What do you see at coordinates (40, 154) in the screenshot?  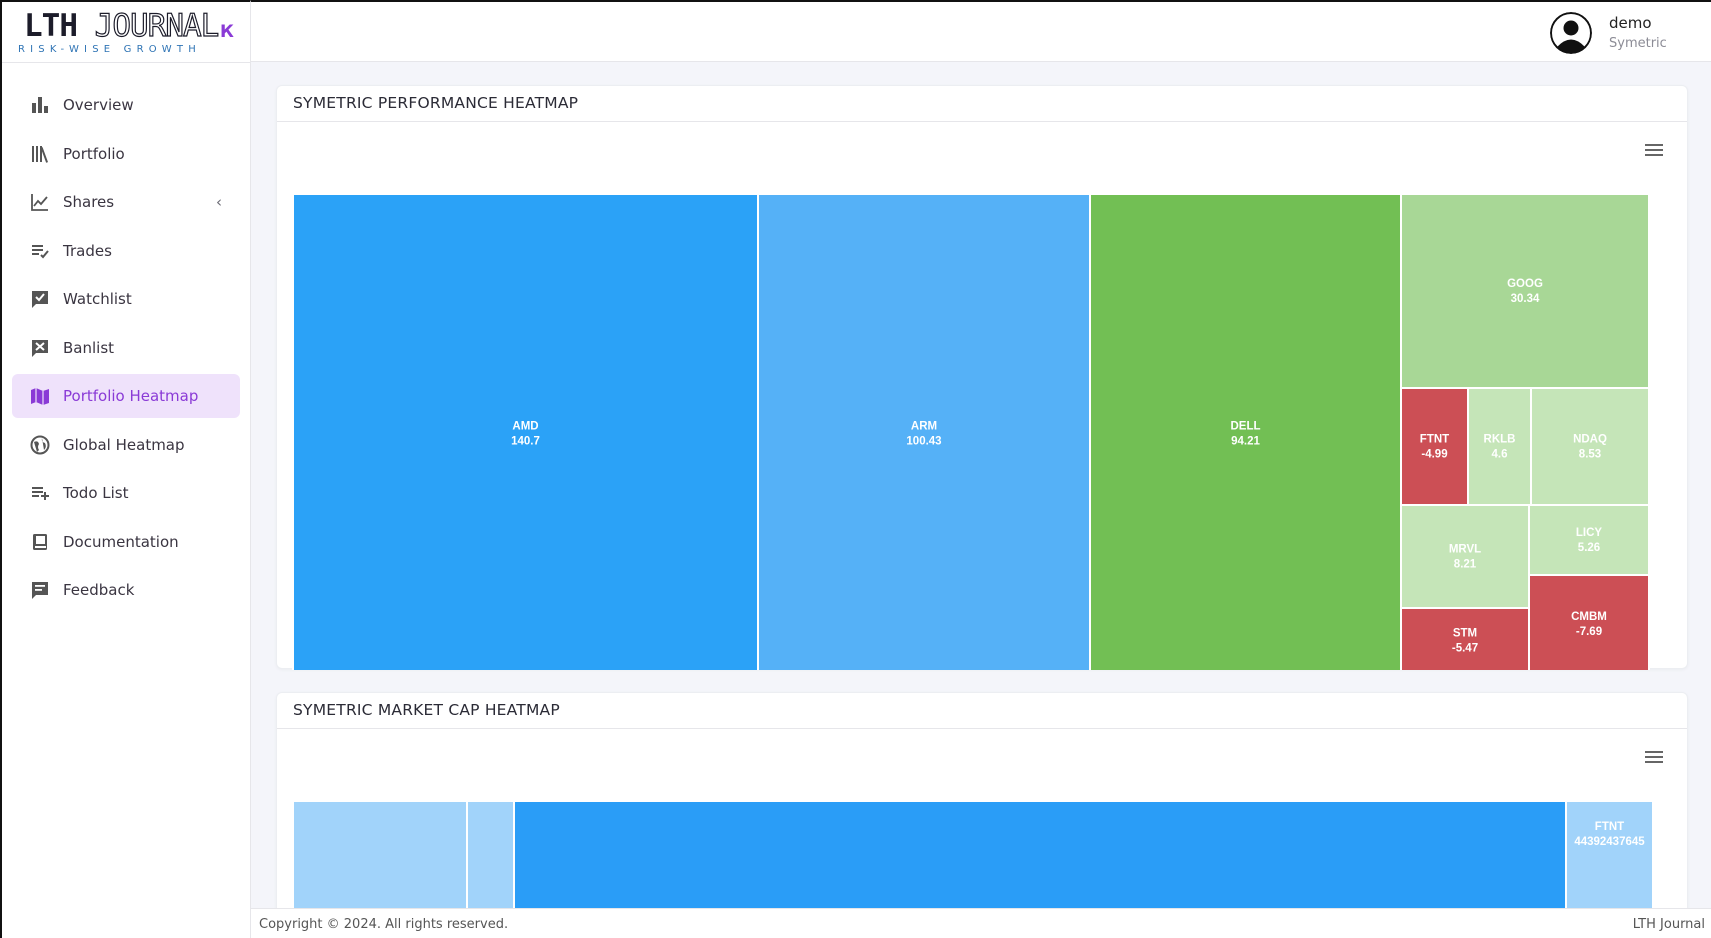 I see `library-icon` at bounding box center [40, 154].